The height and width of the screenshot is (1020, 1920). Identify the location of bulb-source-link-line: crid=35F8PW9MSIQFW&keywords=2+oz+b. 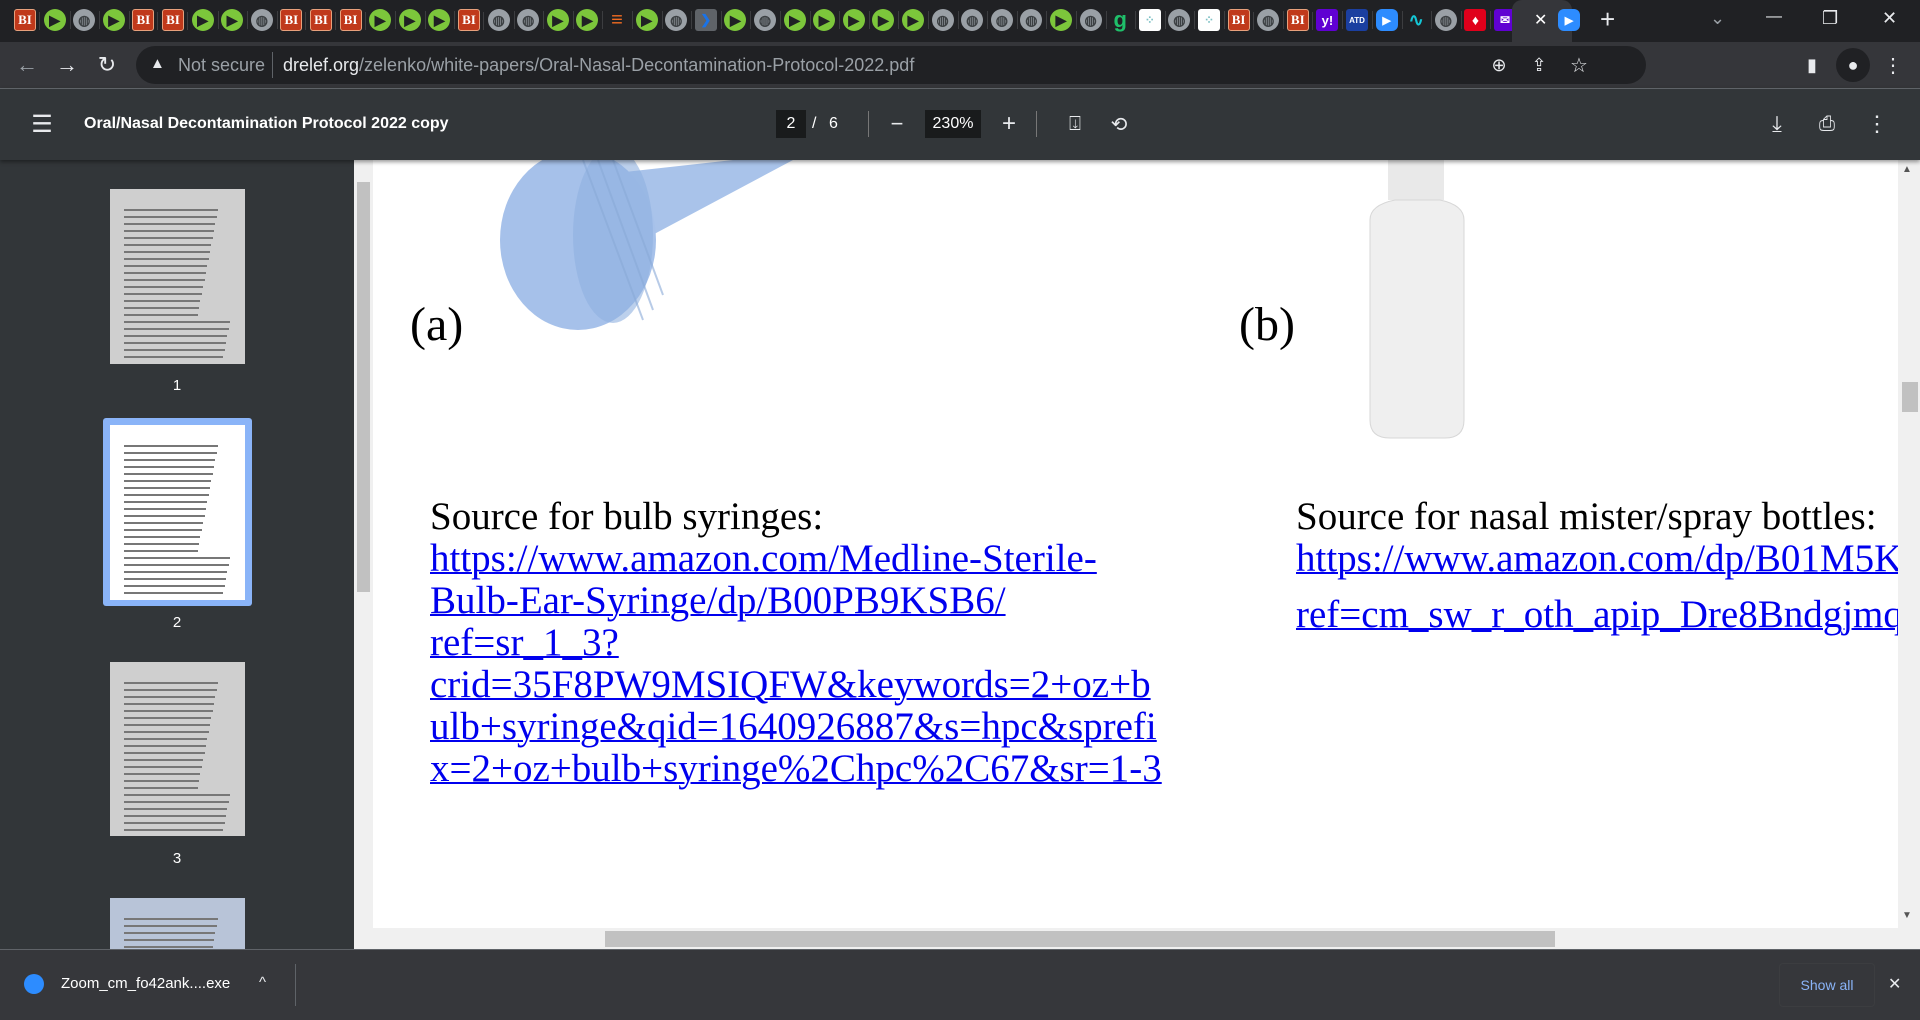
(796, 685).